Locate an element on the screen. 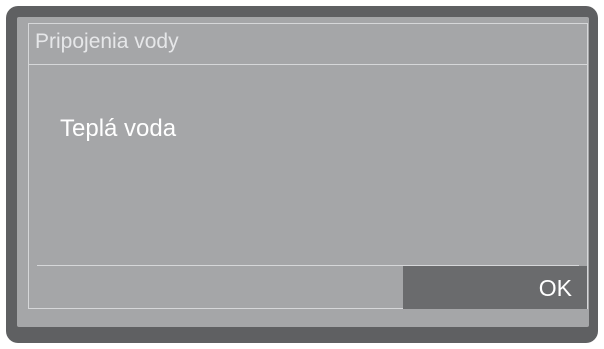 The height and width of the screenshot is (349, 604). ok-button-label: OK is located at coordinates (555, 288).